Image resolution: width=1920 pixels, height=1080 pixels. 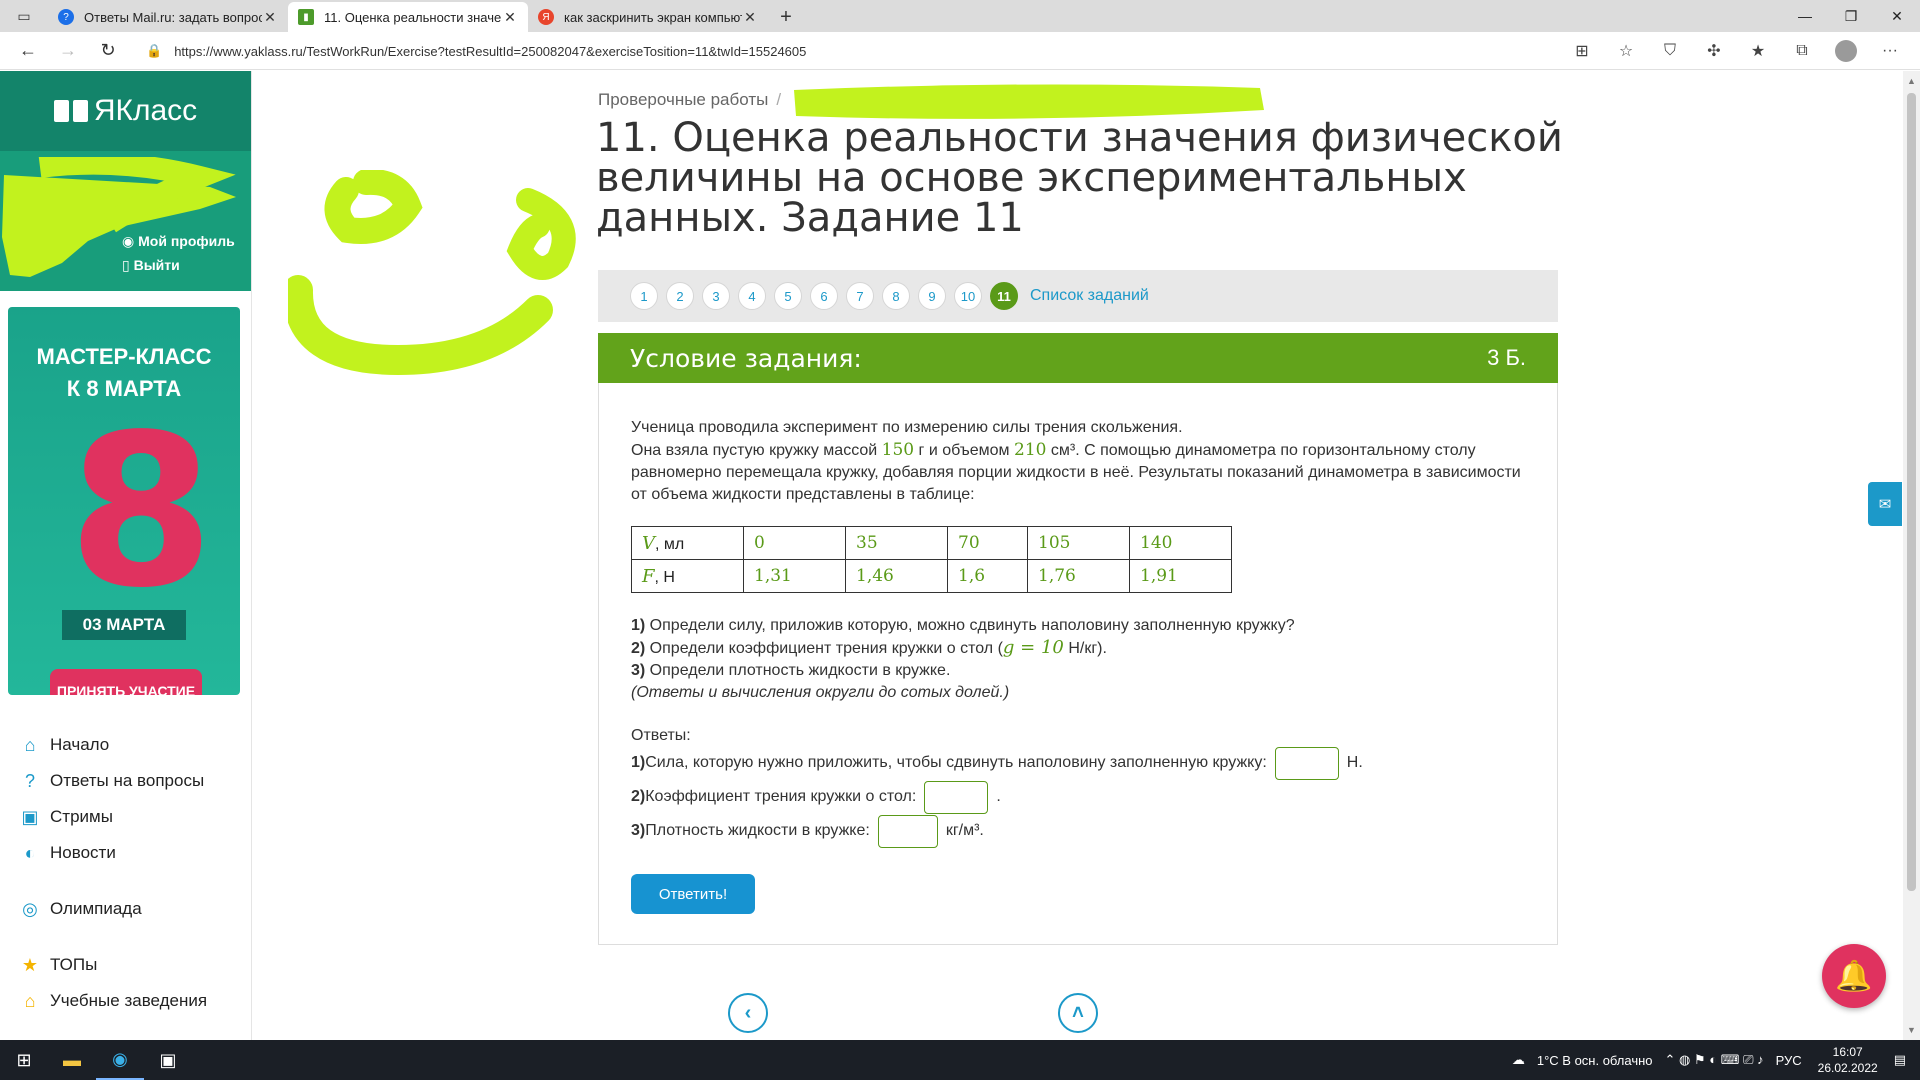 What do you see at coordinates (1911, 1030) in the screenshot?
I see `scroll-down-icon: ▼` at bounding box center [1911, 1030].